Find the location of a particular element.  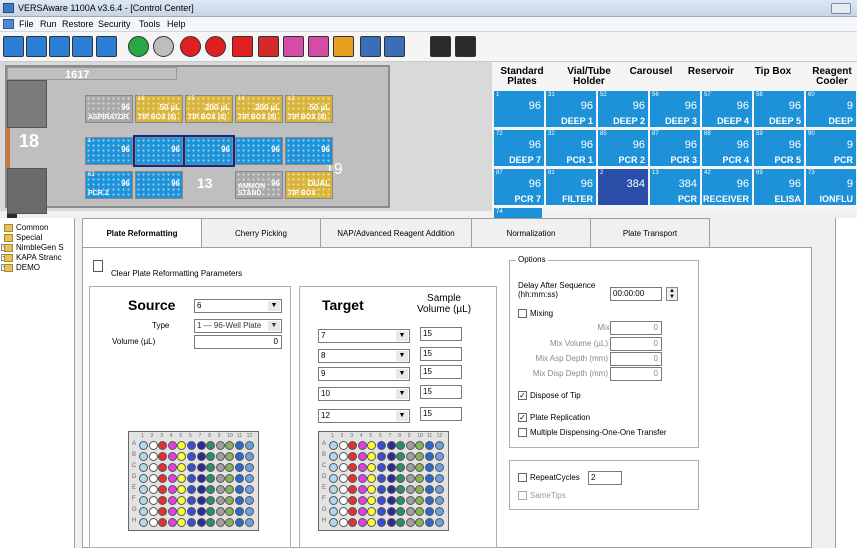

plate-type-tile: 74 is located at coordinates (518, 213).